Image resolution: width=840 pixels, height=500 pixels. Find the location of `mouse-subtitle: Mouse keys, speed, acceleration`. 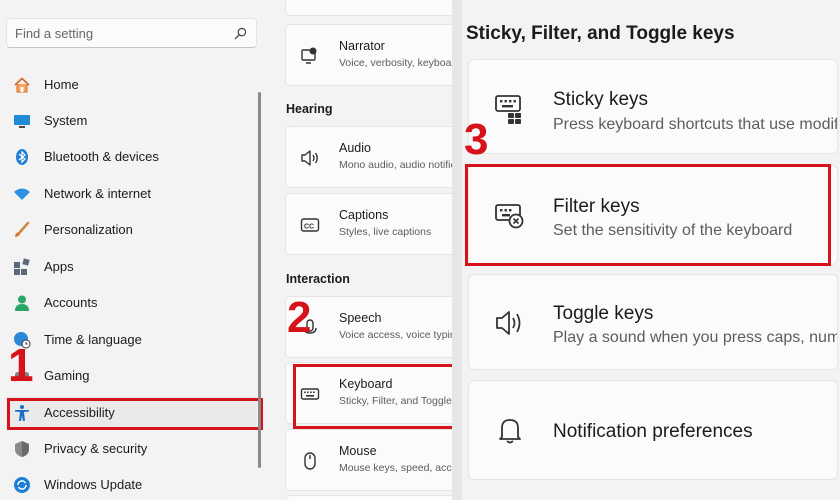

mouse-subtitle: Mouse keys, speed, acceleration is located at coordinates (395, 468).